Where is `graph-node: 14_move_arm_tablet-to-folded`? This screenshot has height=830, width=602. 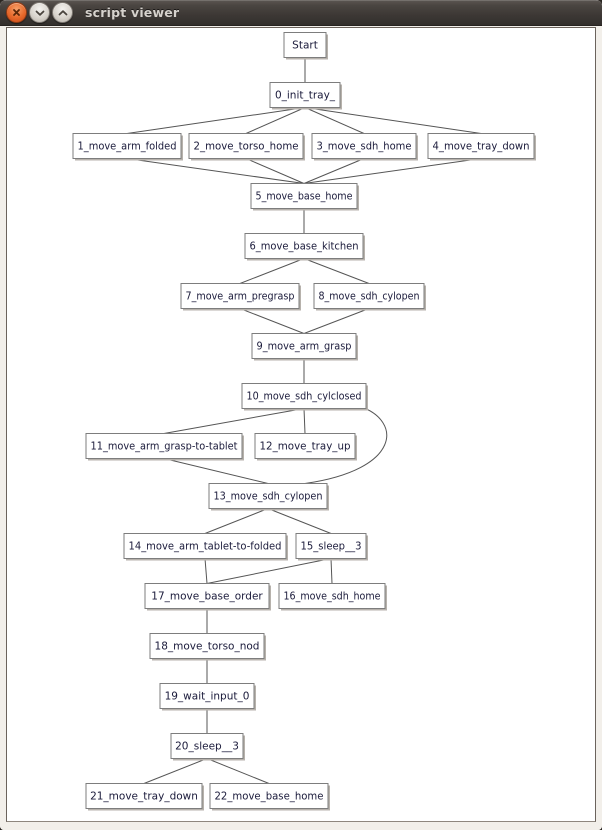 graph-node: 14_move_arm_tablet-to-folded is located at coordinates (205, 547).